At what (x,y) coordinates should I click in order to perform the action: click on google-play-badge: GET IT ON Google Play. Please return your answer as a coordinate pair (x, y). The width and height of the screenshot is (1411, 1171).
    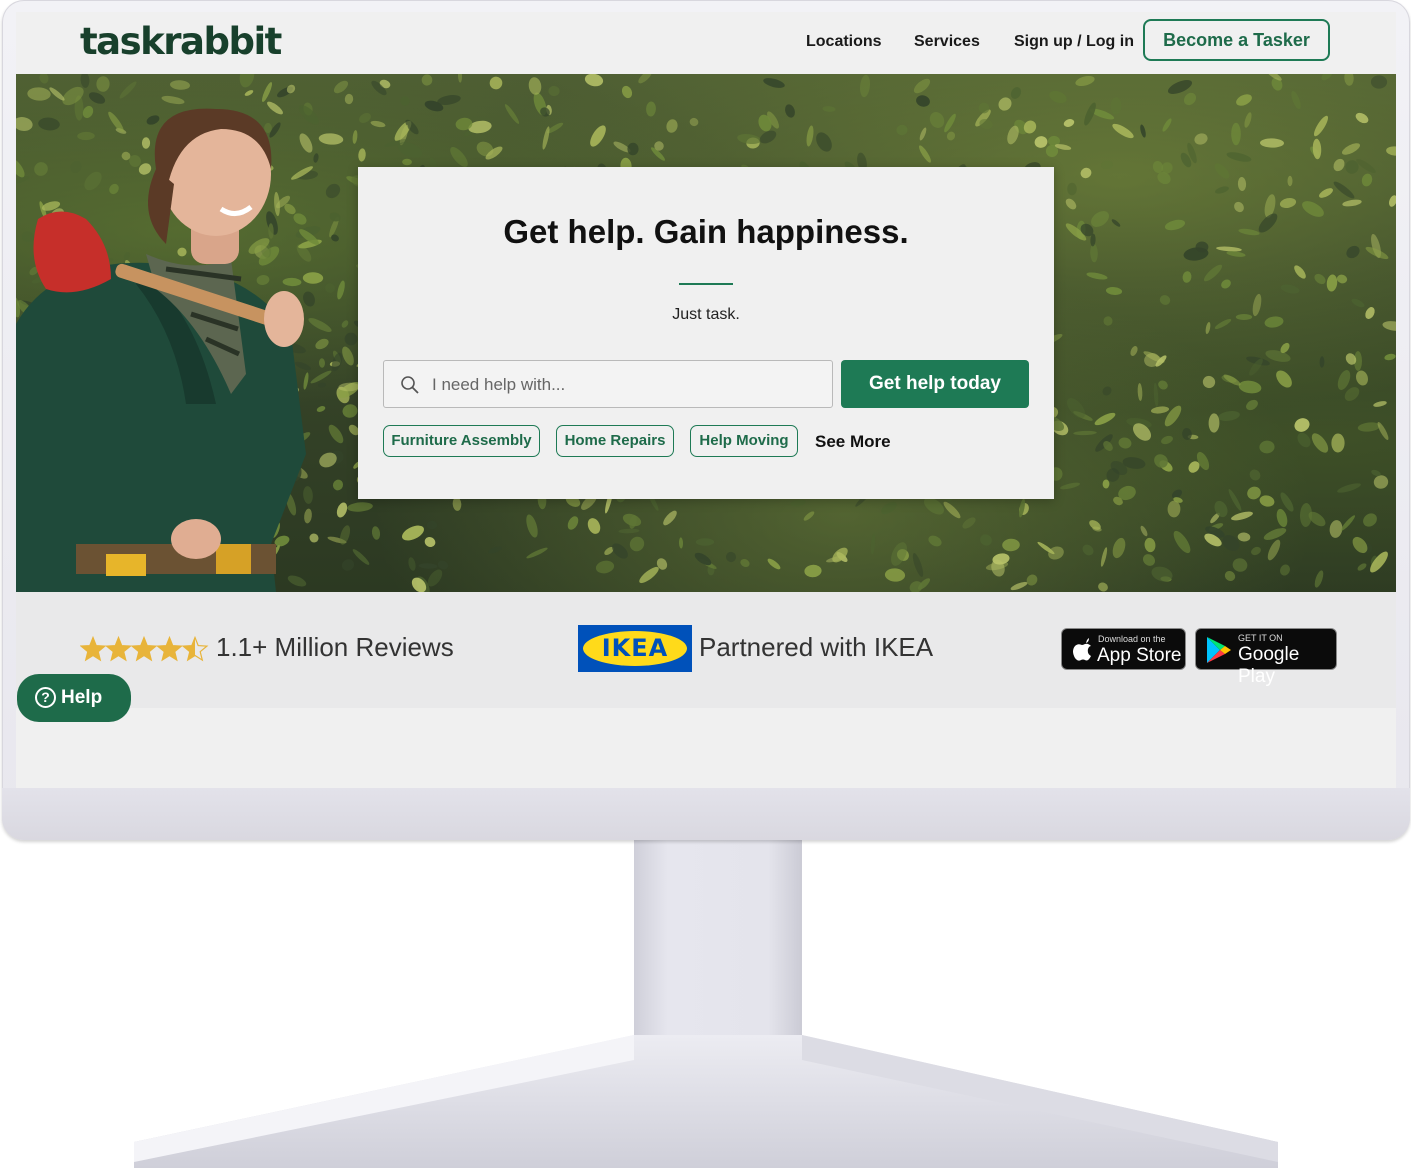
    Looking at the image, I should click on (1266, 657).